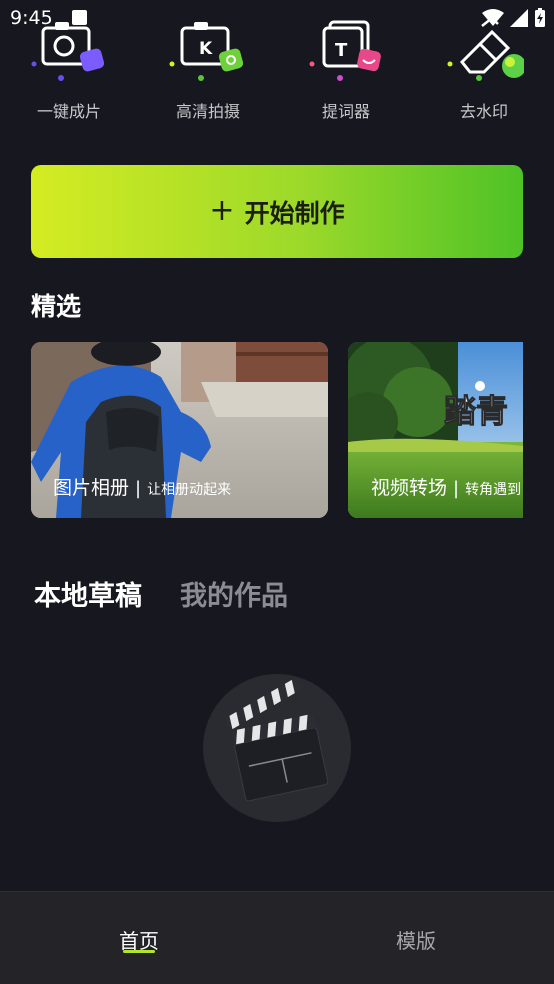  Describe the element at coordinates (69, 50) in the screenshot. I see `camera-icon` at that location.